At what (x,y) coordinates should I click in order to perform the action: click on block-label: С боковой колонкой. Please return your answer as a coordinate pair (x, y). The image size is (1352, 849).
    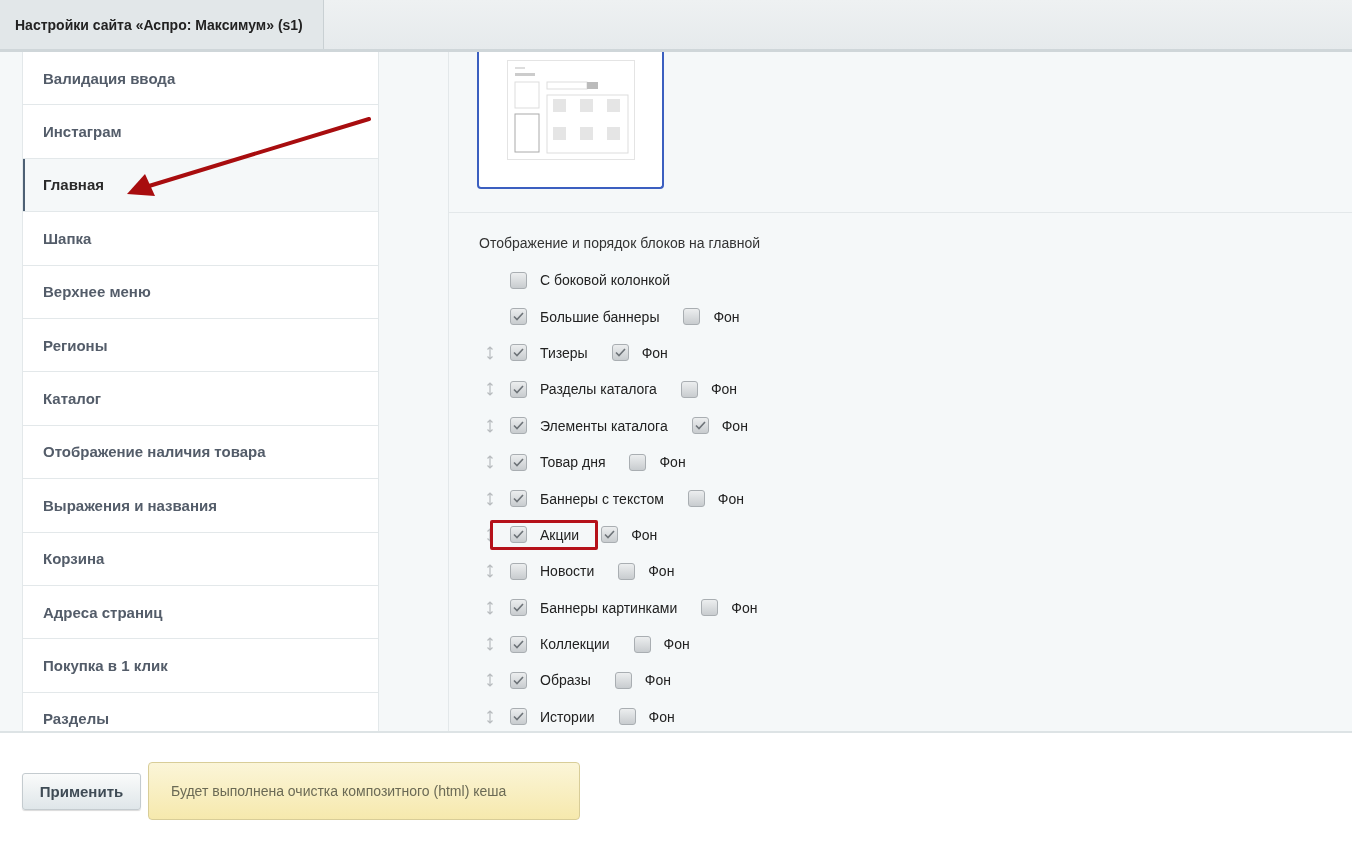
    Looking at the image, I should click on (605, 280).